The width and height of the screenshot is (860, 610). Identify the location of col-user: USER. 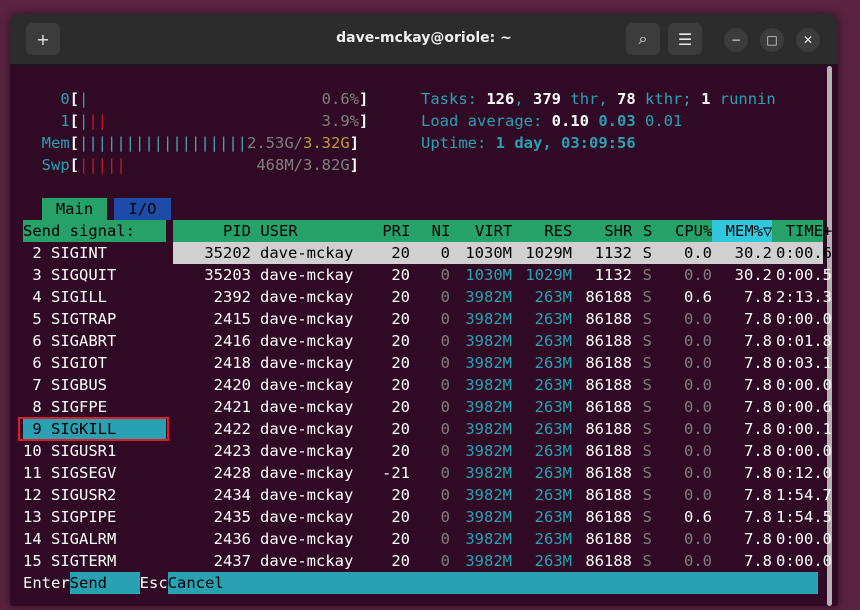
(314, 231).